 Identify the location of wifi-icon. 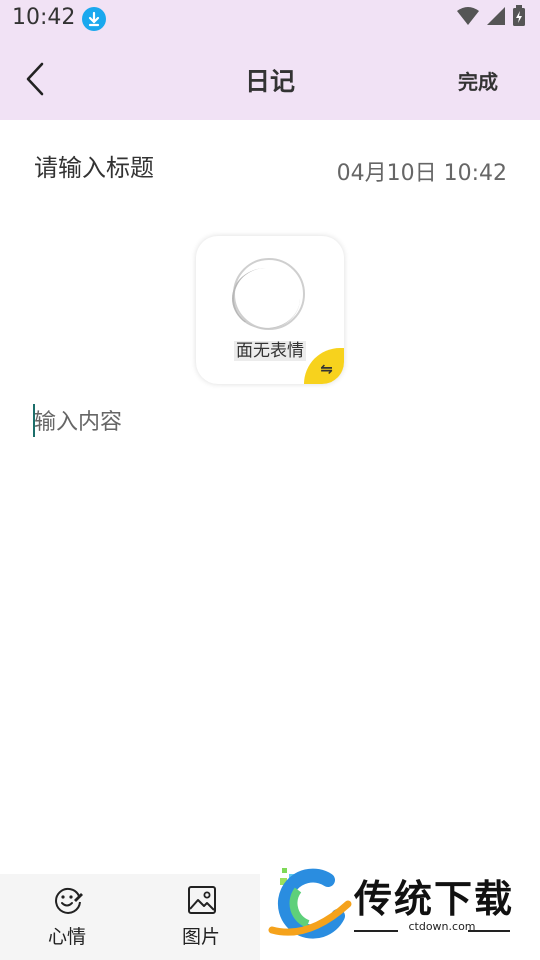
(468, 18).